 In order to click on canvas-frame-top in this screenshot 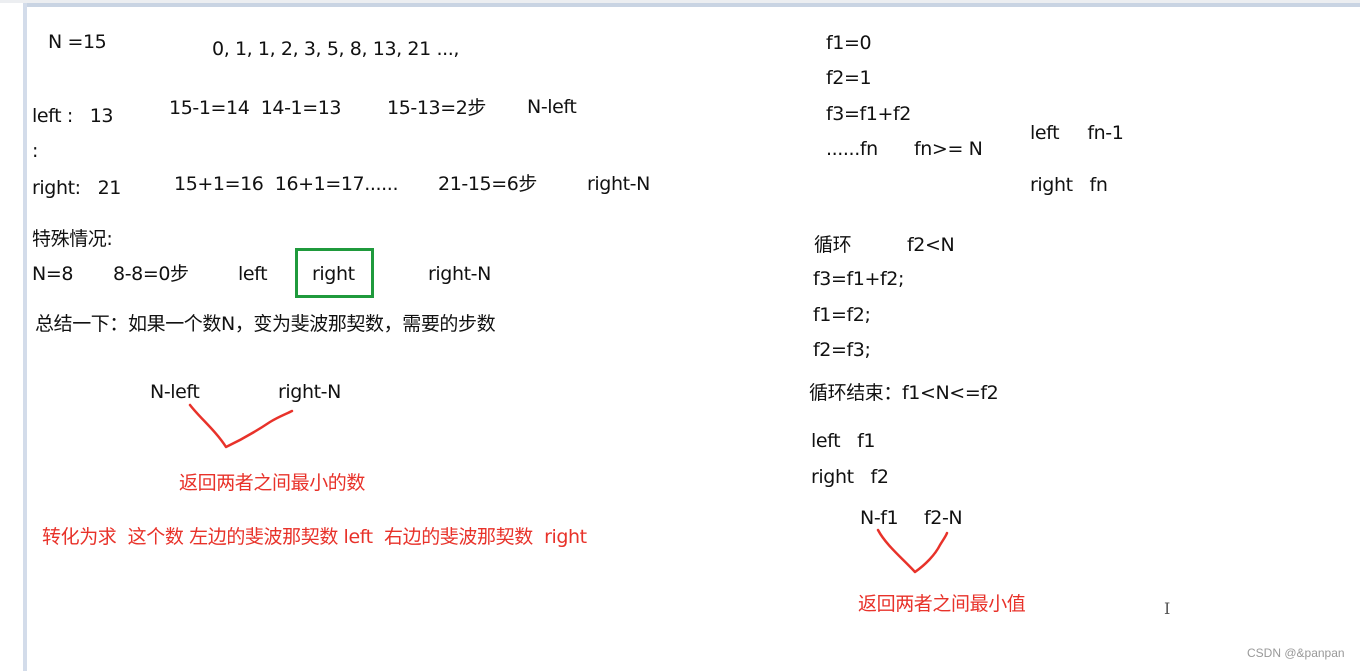, I will do `click(691, 5)`.